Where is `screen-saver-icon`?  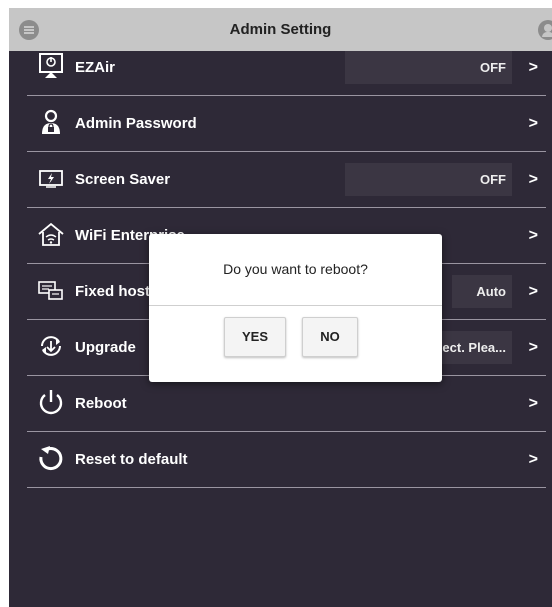 screen-saver-icon is located at coordinates (51, 179).